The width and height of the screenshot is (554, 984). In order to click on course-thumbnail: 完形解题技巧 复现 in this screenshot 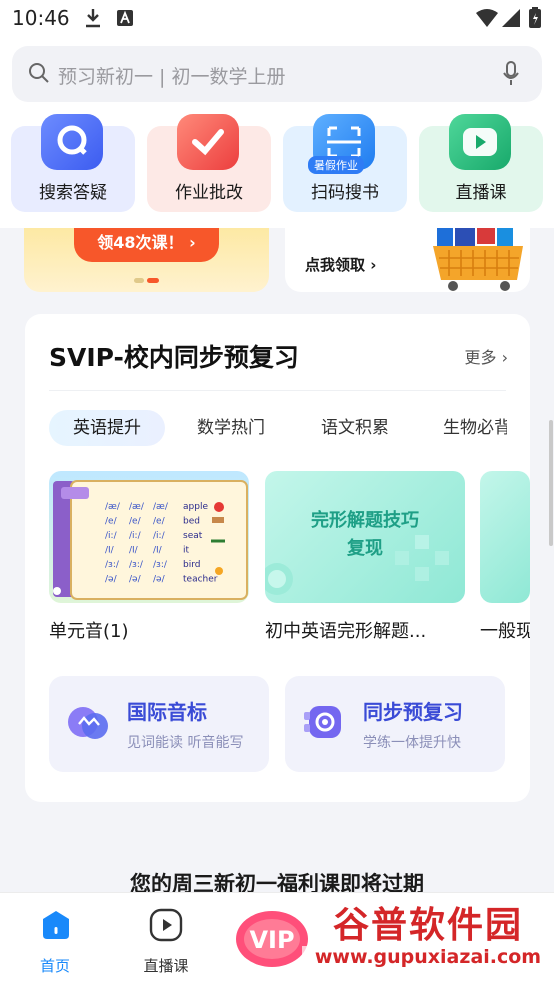, I will do `click(365, 537)`.